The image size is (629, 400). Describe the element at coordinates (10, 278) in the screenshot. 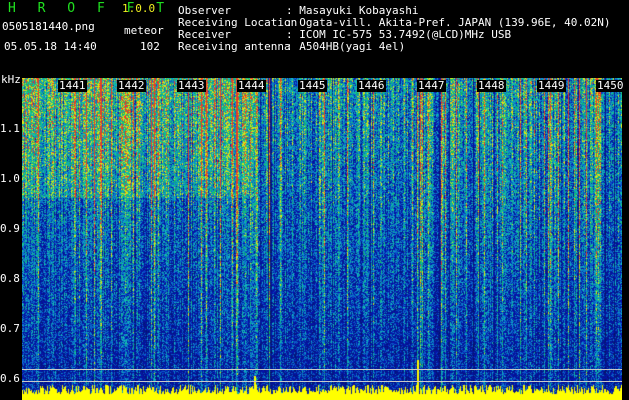

I see `y-tick-label: 0.8` at that location.